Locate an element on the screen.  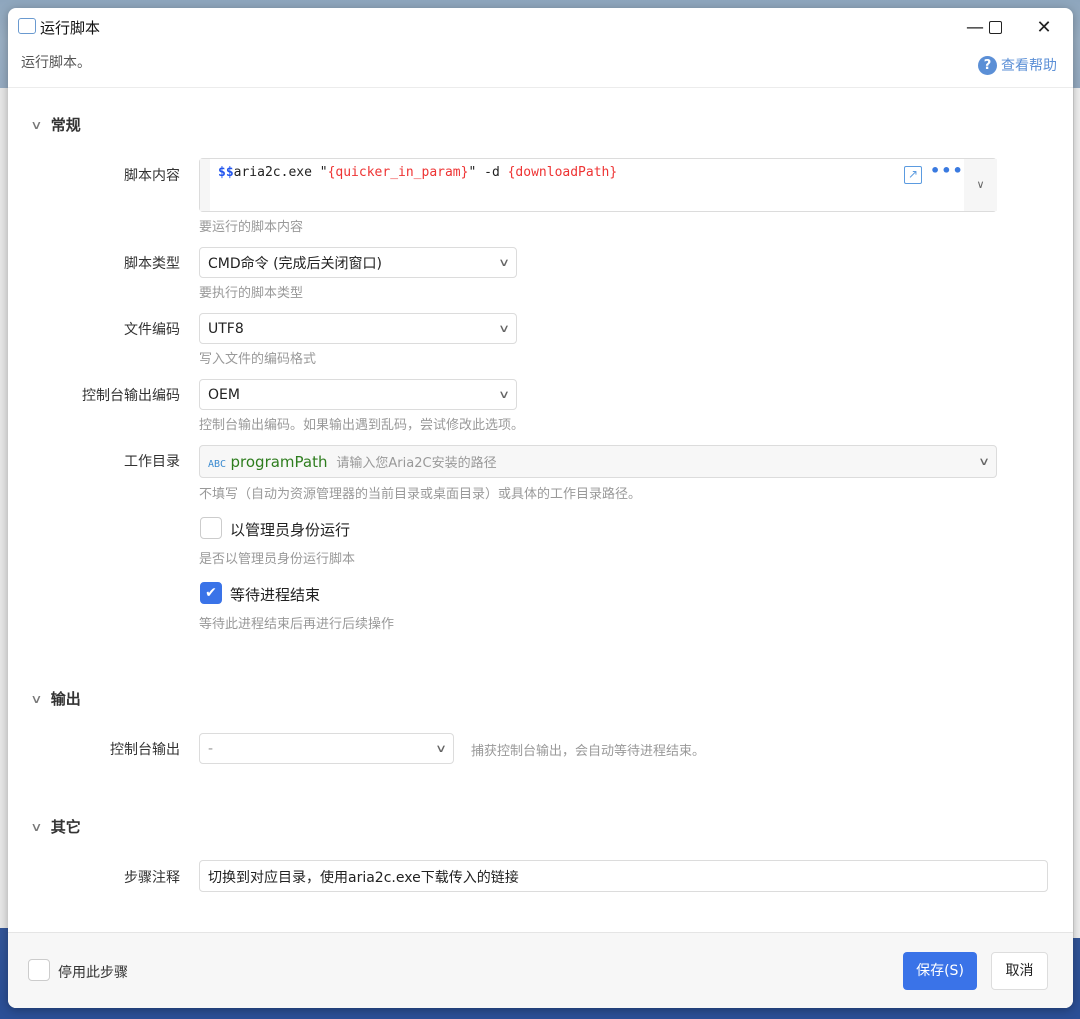
script-type-hint: 要执行的脚本类型 is located at coordinates (251, 293).